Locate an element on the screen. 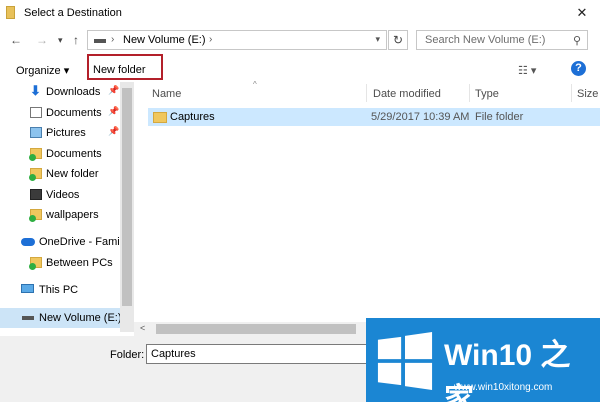 This screenshot has height=418, width=600. search-icon: ⚲ is located at coordinates (577, 40).